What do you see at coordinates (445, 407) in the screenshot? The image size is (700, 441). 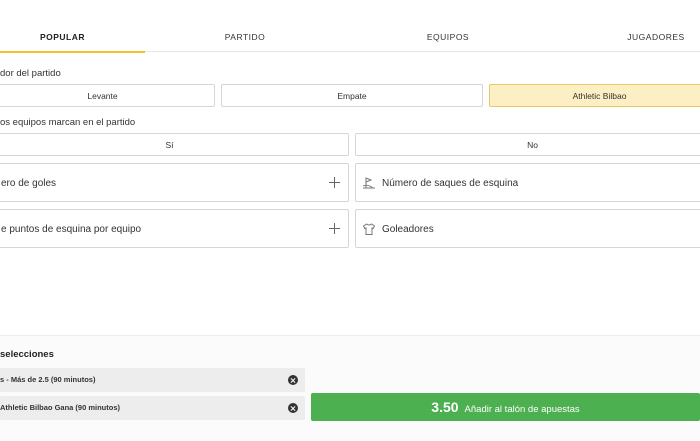 I see `total-odds: 3.50` at bounding box center [445, 407].